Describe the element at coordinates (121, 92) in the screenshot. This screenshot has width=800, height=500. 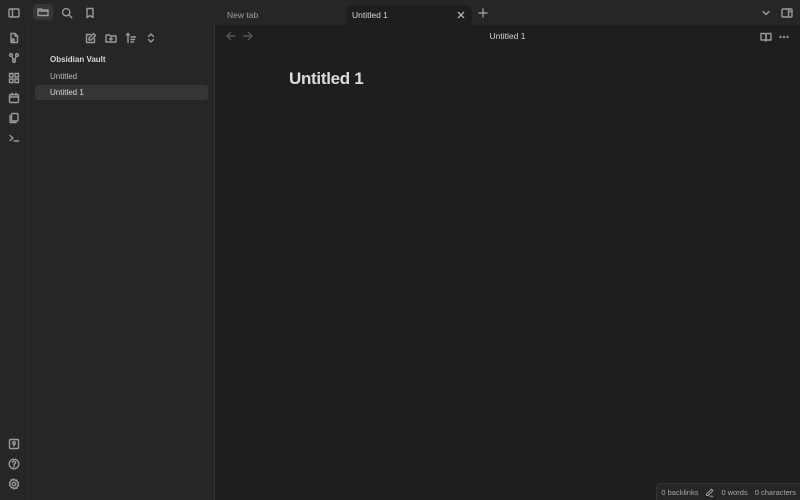
I see `file-item-active: Untitled 1` at that location.